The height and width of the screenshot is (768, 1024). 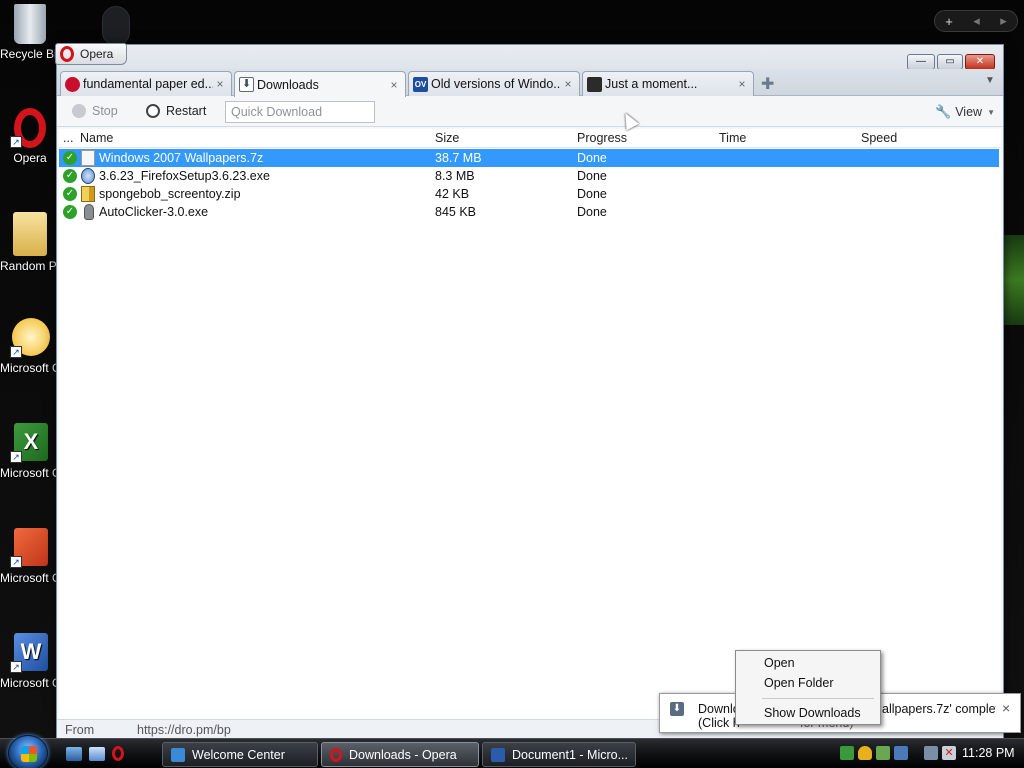 What do you see at coordinates (529, 212) in the screenshot?
I see `table-row: ✓ AutoClicker-3.0.exe 845 KB Done` at bounding box center [529, 212].